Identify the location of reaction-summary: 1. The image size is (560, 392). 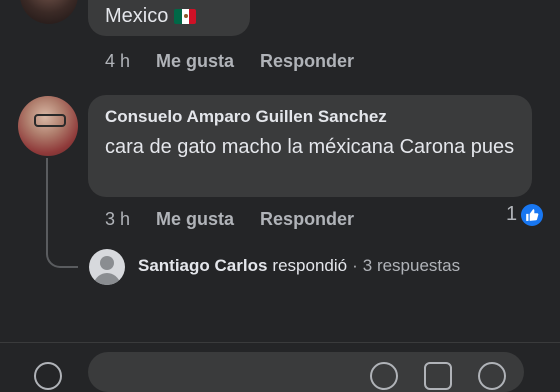
(525, 214).